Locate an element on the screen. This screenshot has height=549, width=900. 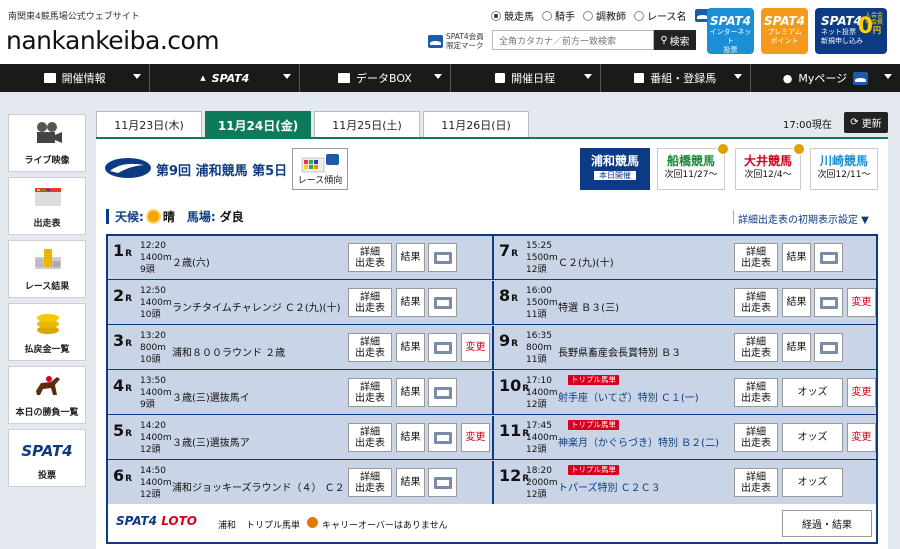
venue-tab-oi: 大井競馬 次回12/4〜 is located at coordinates (770, 166).